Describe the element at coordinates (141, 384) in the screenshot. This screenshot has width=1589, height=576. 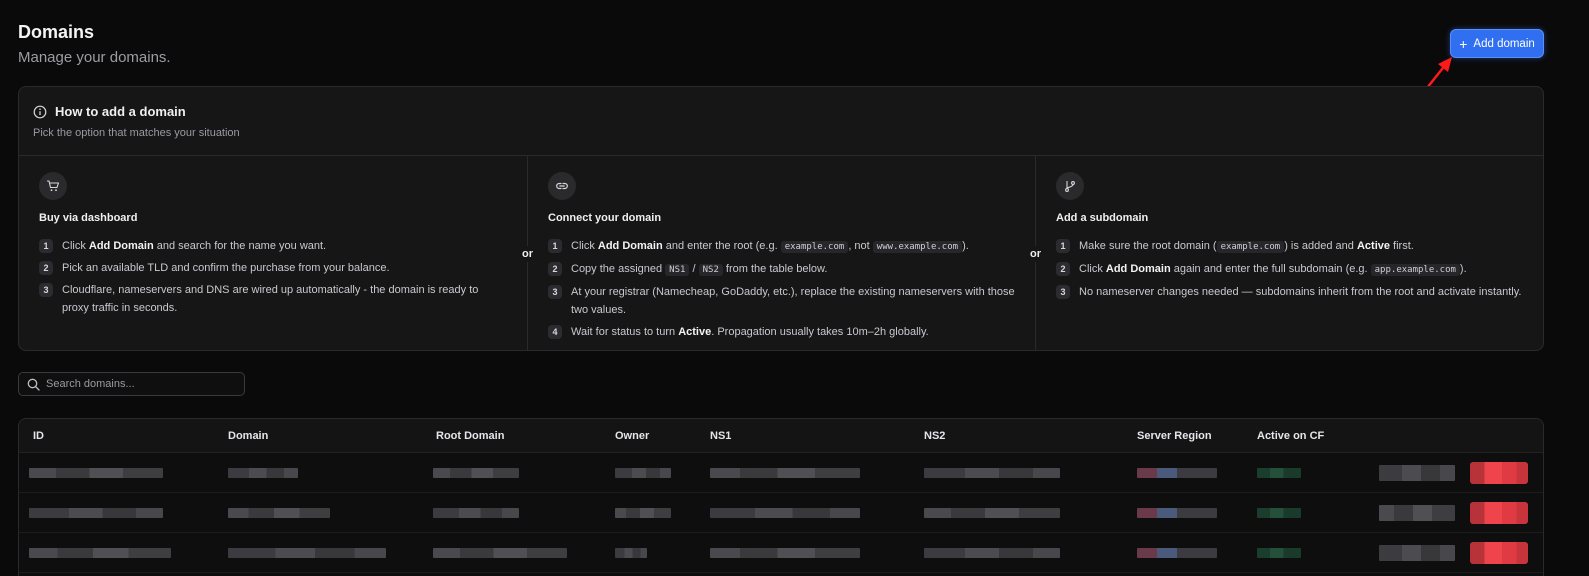
I see `search-input` at that location.